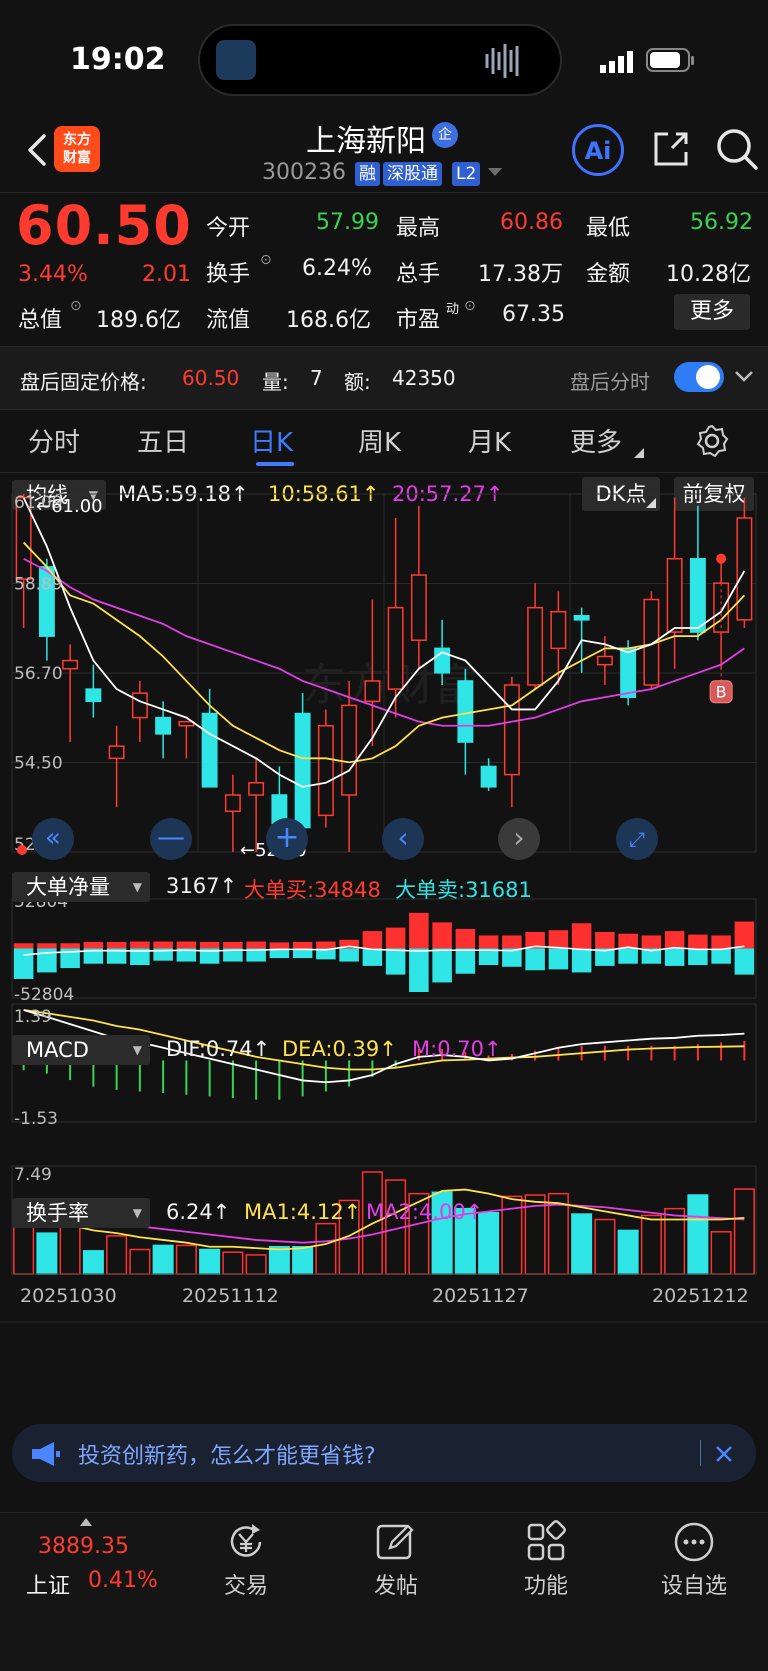 The height and width of the screenshot is (1671, 768). Describe the element at coordinates (77, 149) in the screenshot. I see `app-logo: 东方 财富` at that location.